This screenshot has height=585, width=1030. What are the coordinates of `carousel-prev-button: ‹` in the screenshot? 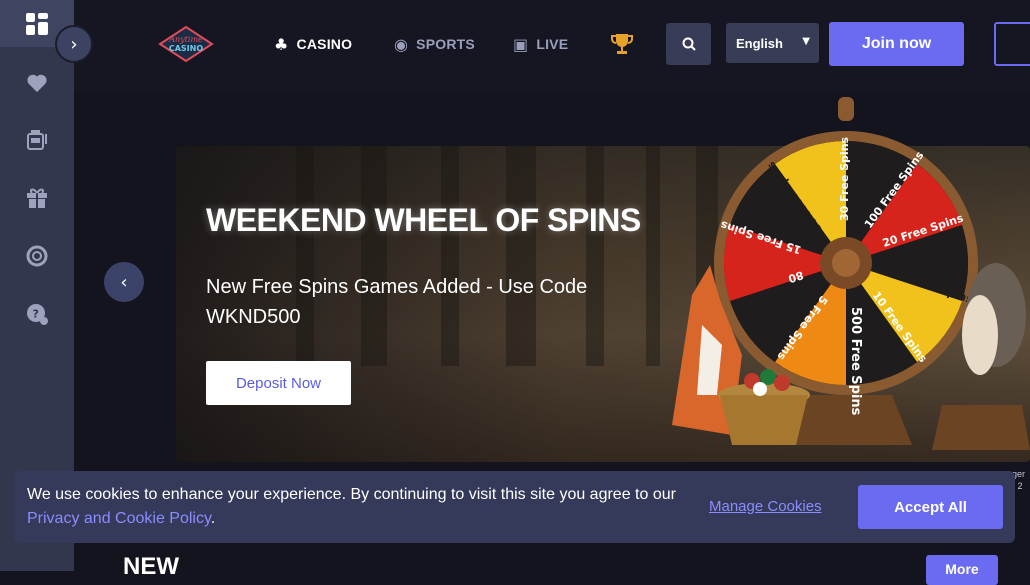 It's located at (124, 282).